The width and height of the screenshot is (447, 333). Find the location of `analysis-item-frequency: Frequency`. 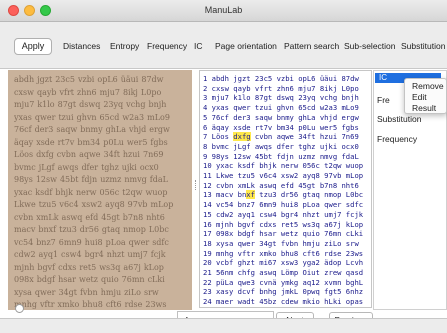

analysis-item-frequency: Frequency is located at coordinates (397, 139).